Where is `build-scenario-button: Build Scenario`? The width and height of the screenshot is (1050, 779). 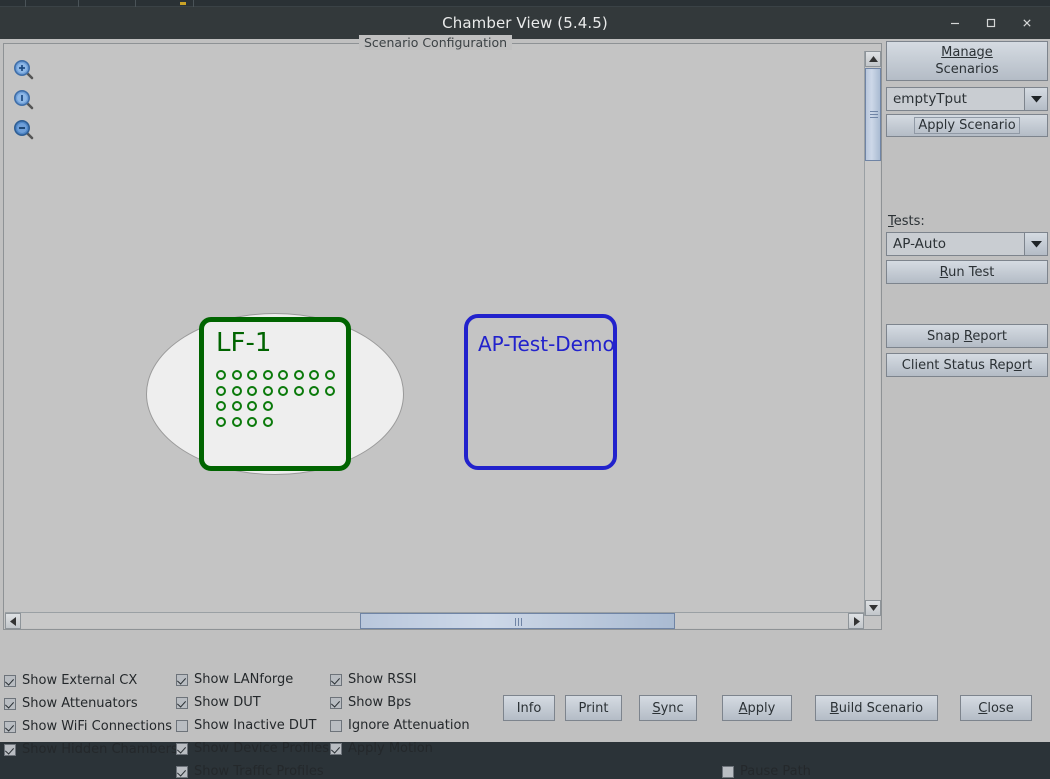
build-scenario-button: Build Scenario is located at coordinates (876, 708).